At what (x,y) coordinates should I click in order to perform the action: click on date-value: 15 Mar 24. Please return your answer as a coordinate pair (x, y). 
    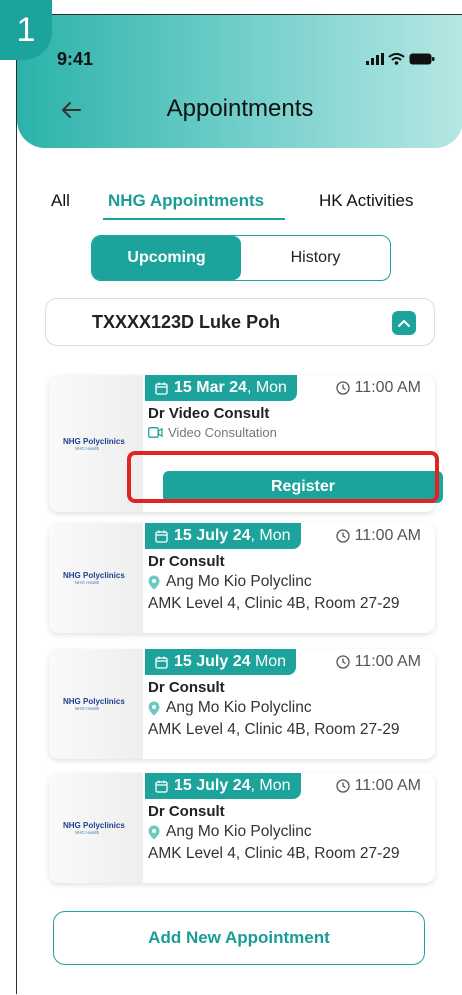
    Looking at the image, I should click on (210, 387).